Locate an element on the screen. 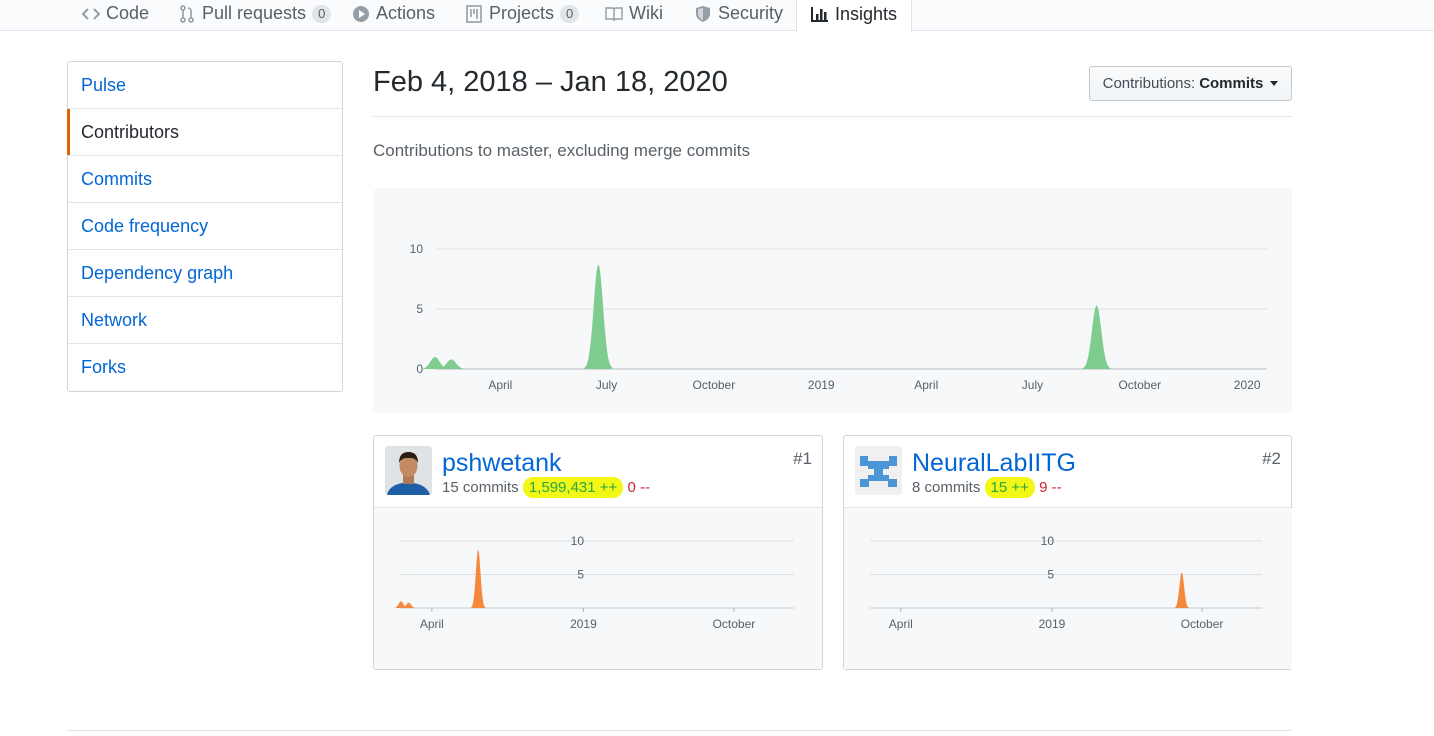 This screenshot has width=1434, height=736. projects-count: 0 is located at coordinates (570, 13).